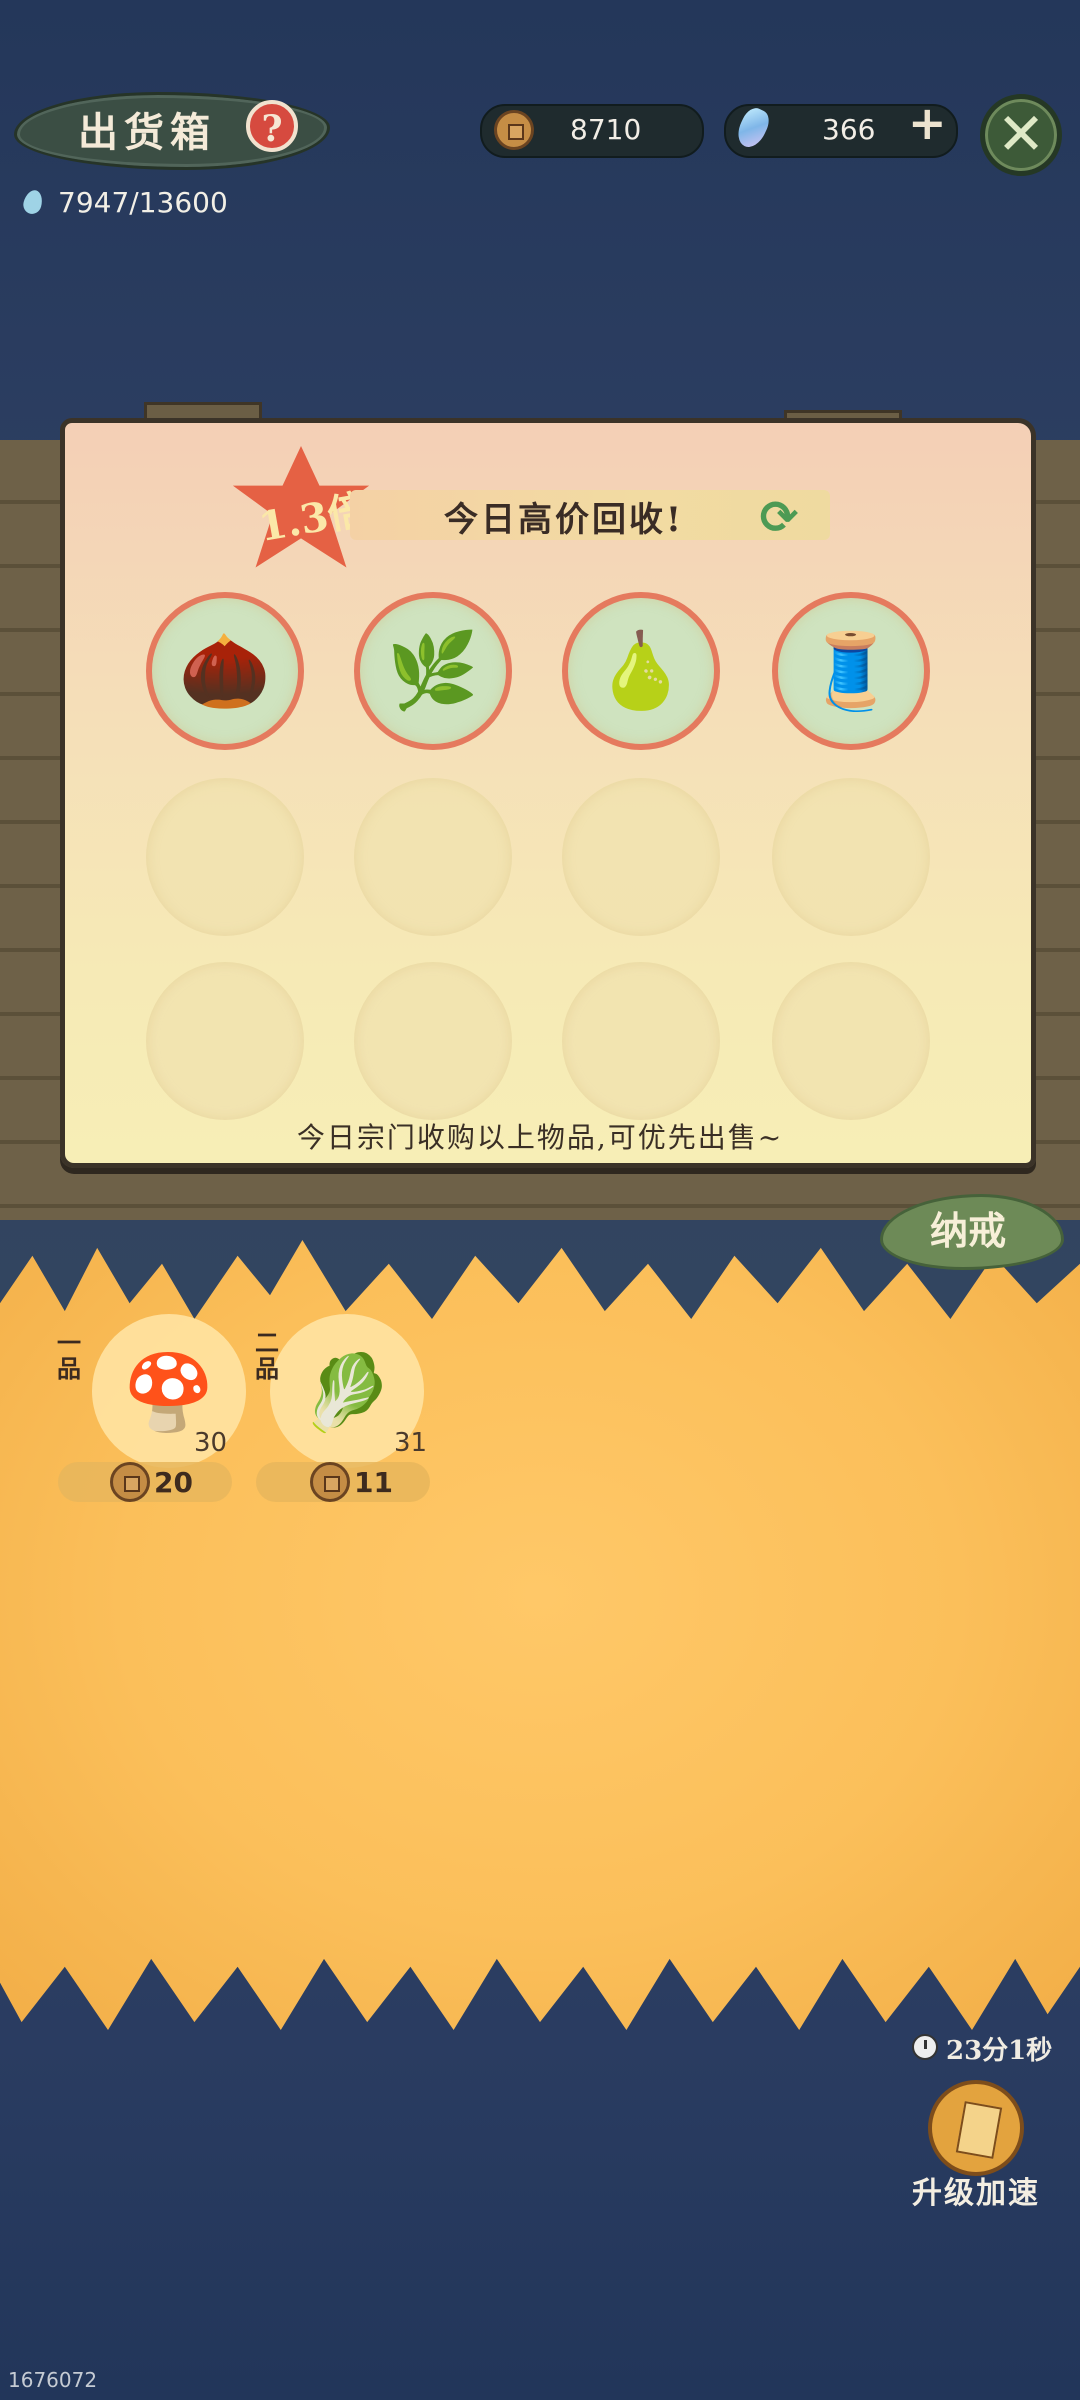  What do you see at coordinates (33, 202) in the screenshot?
I see `water-drop-icon` at bounding box center [33, 202].